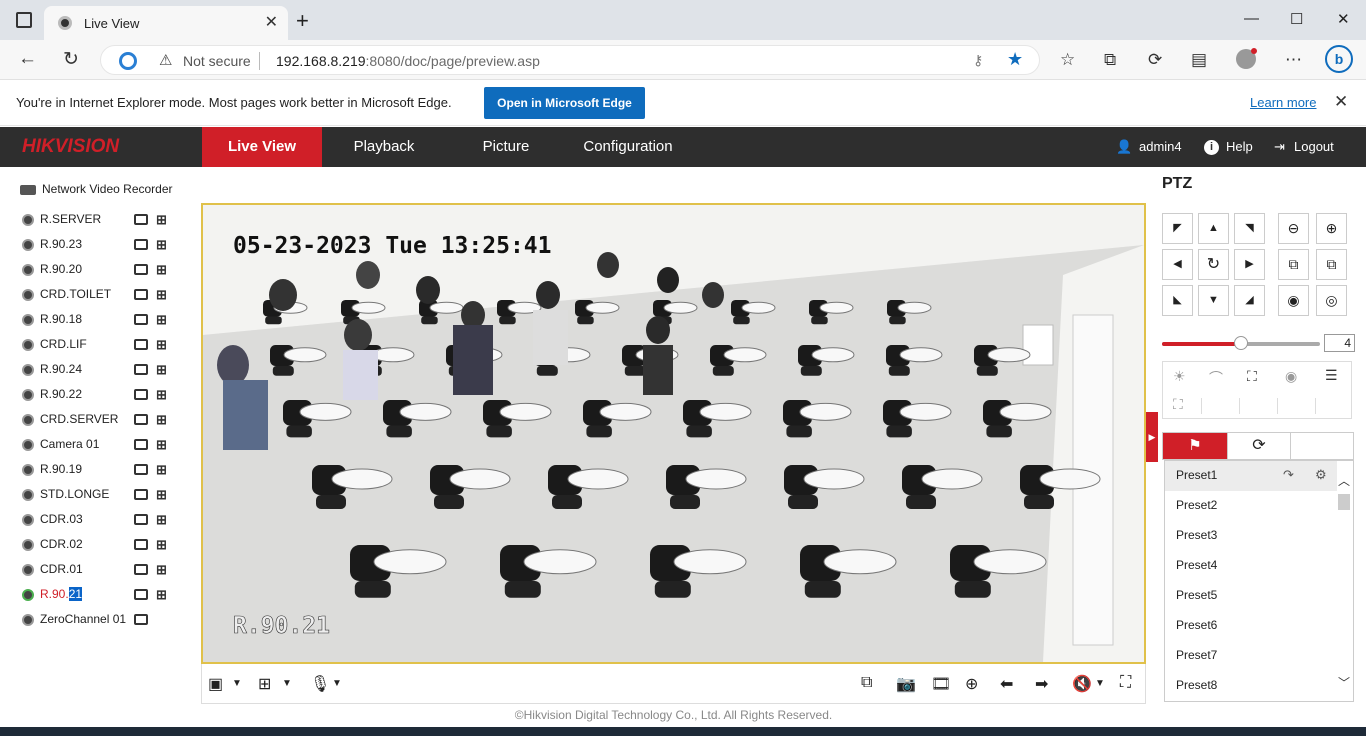 This screenshot has width=1366, height=736. I want to click on call-preset-icon: ↷, so click(1288, 475).